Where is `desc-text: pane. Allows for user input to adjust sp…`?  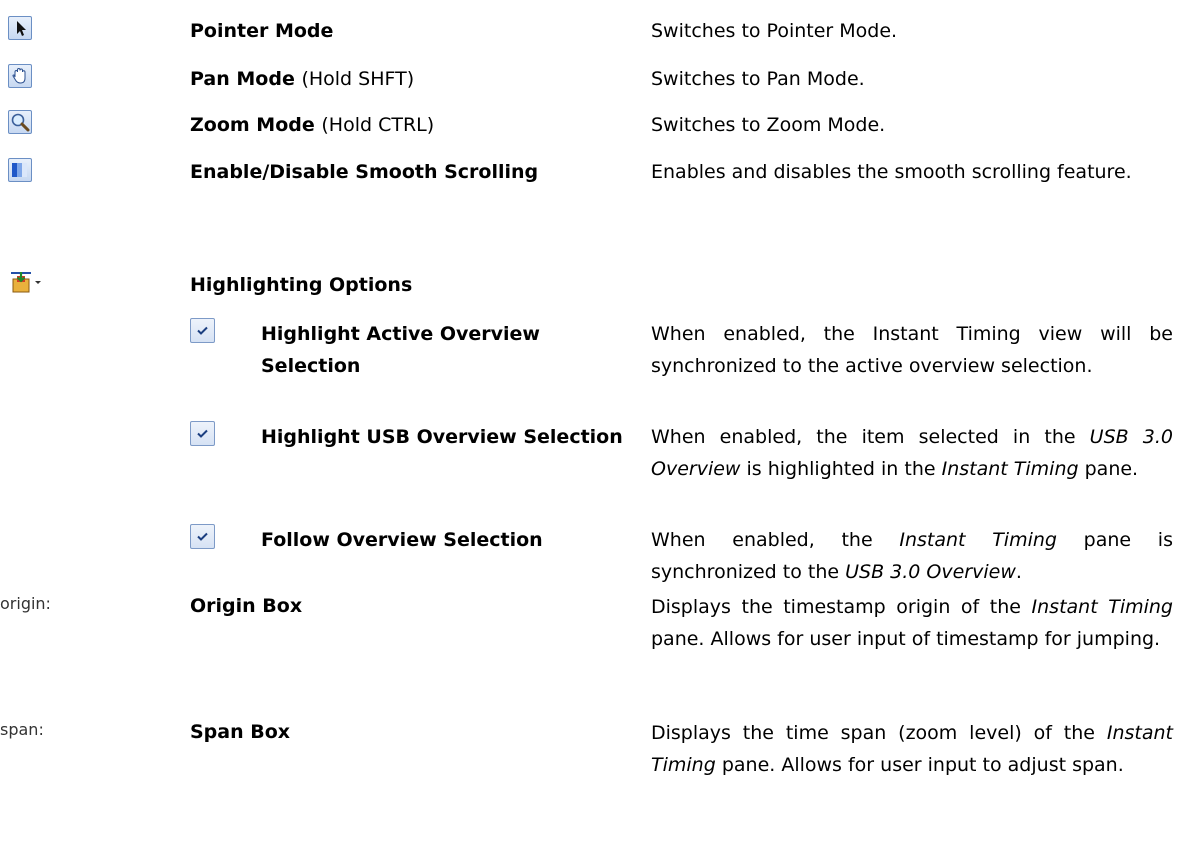
desc-text: pane. Allows for user input to adjust sp… is located at coordinates (919, 765).